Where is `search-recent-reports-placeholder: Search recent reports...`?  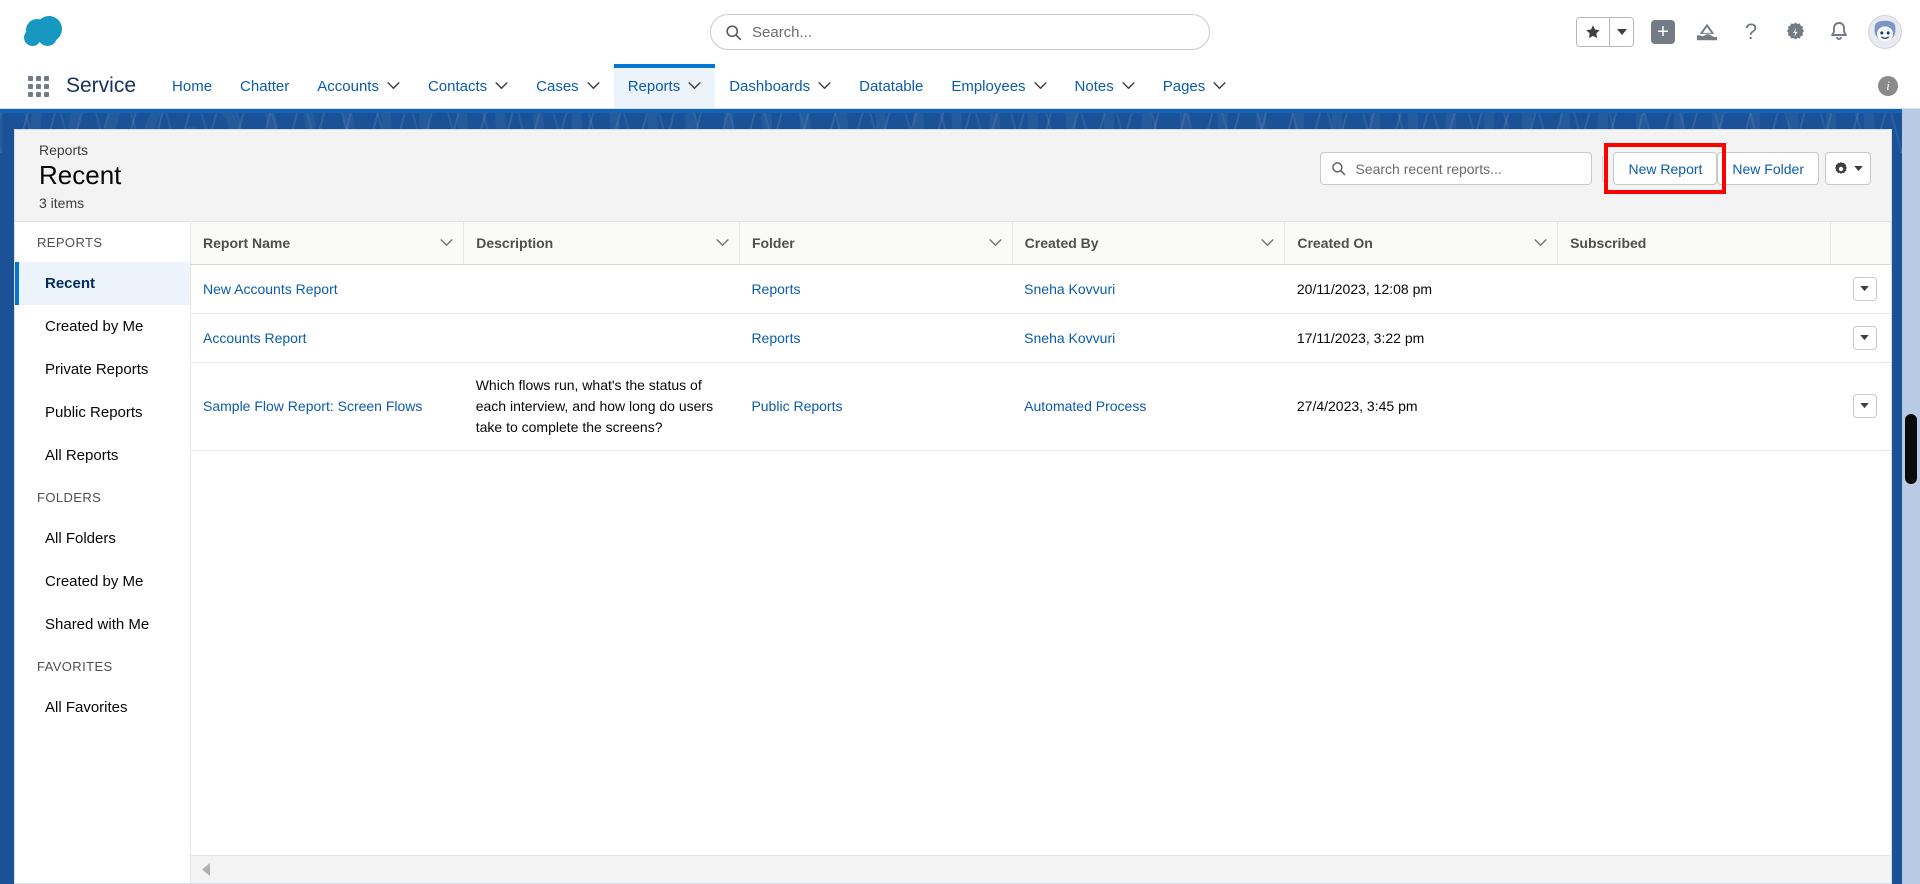 search-recent-reports-placeholder: Search recent reports... is located at coordinates (1428, 168).